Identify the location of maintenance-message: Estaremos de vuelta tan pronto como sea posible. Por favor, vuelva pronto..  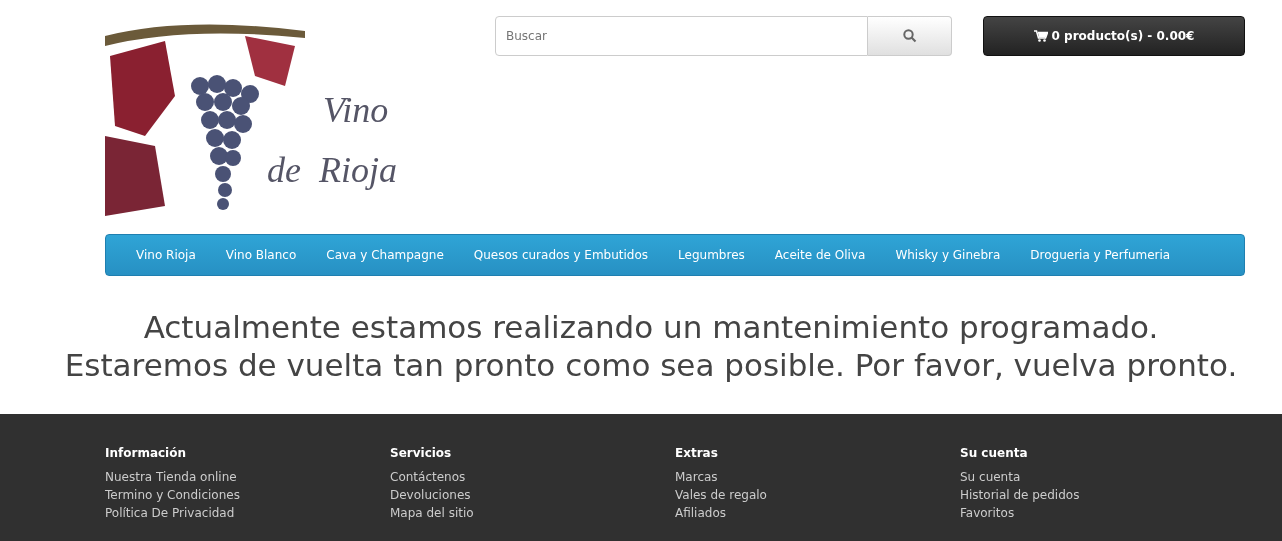
(651, 365).